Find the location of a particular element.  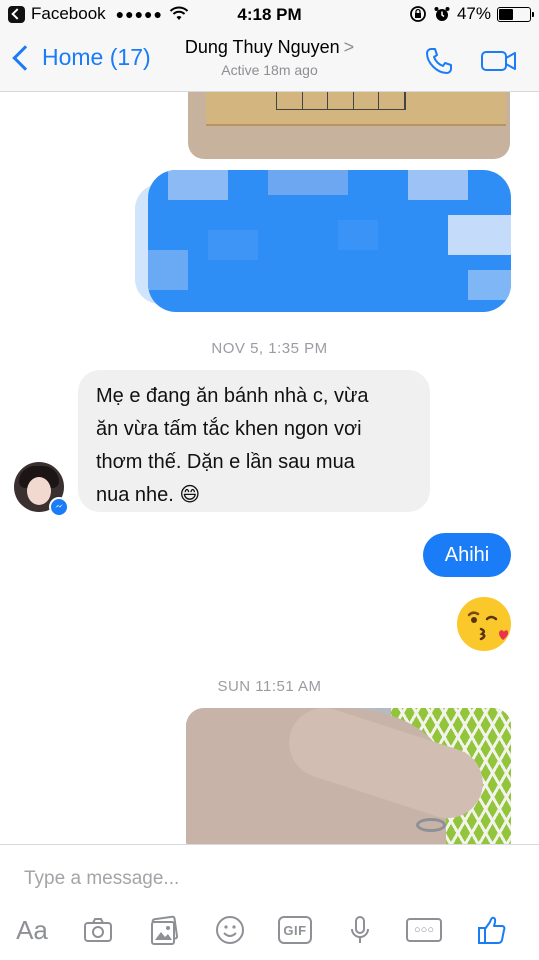

microphone-glyph is located at coordinates (360, 929).